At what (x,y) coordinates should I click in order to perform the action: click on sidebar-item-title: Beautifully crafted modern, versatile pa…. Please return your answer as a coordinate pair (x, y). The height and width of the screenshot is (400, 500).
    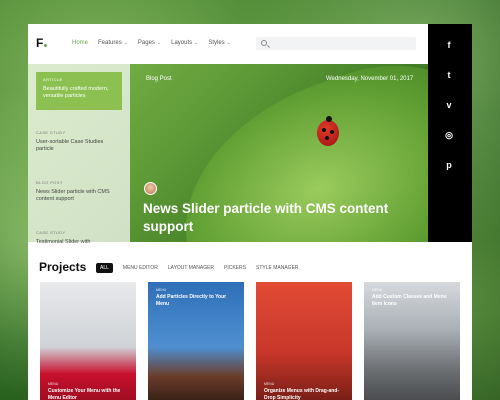
    Looking at the image, I should click on (76, 93).